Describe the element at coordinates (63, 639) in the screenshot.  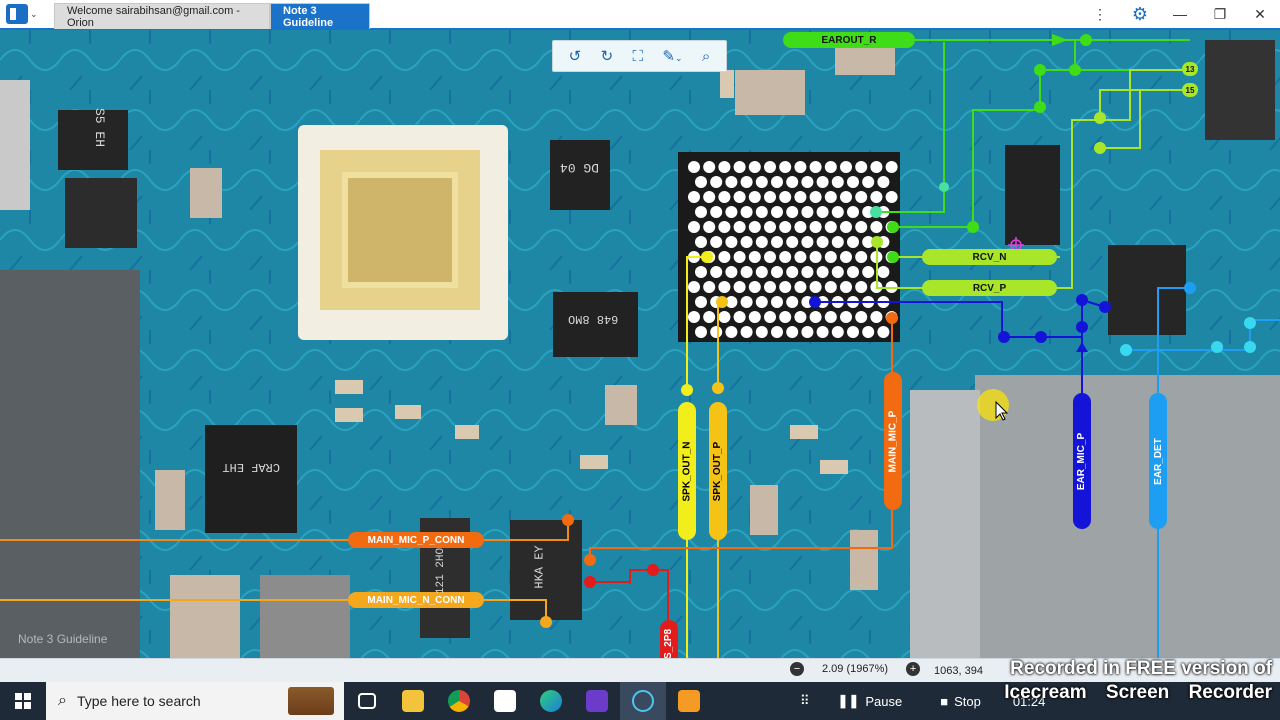
I see `canvas-watermark: Note 3 Guideline` at that location.